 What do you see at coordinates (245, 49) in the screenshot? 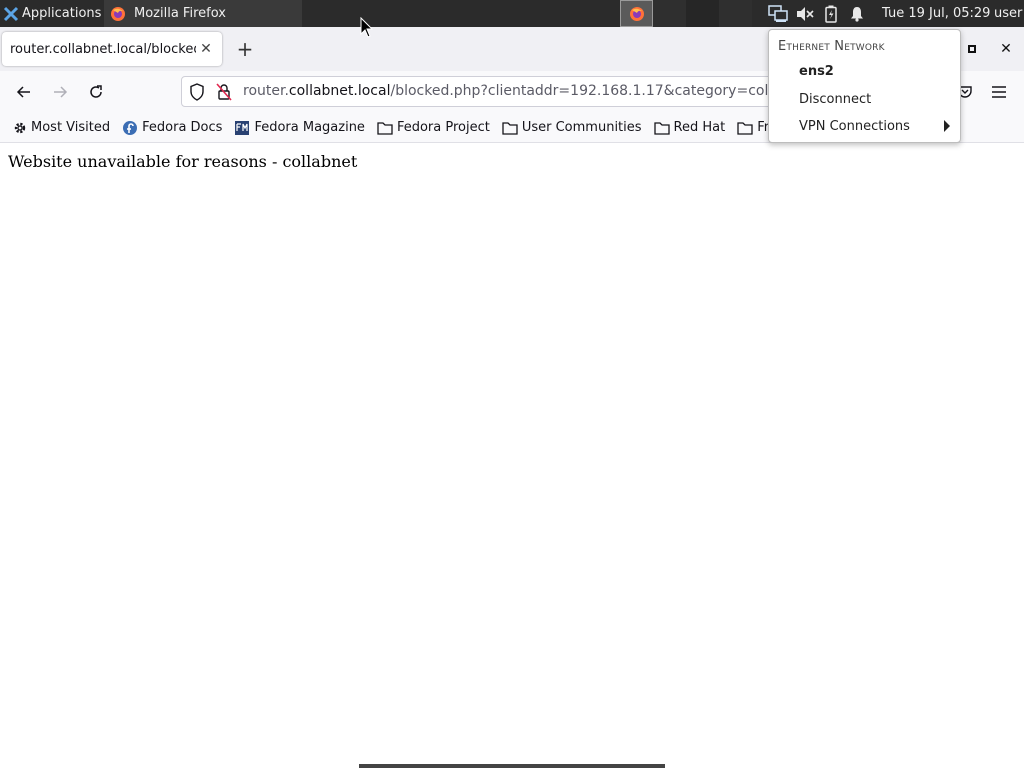
I see `new-tab-button: +` at bounding box center [245, 49].